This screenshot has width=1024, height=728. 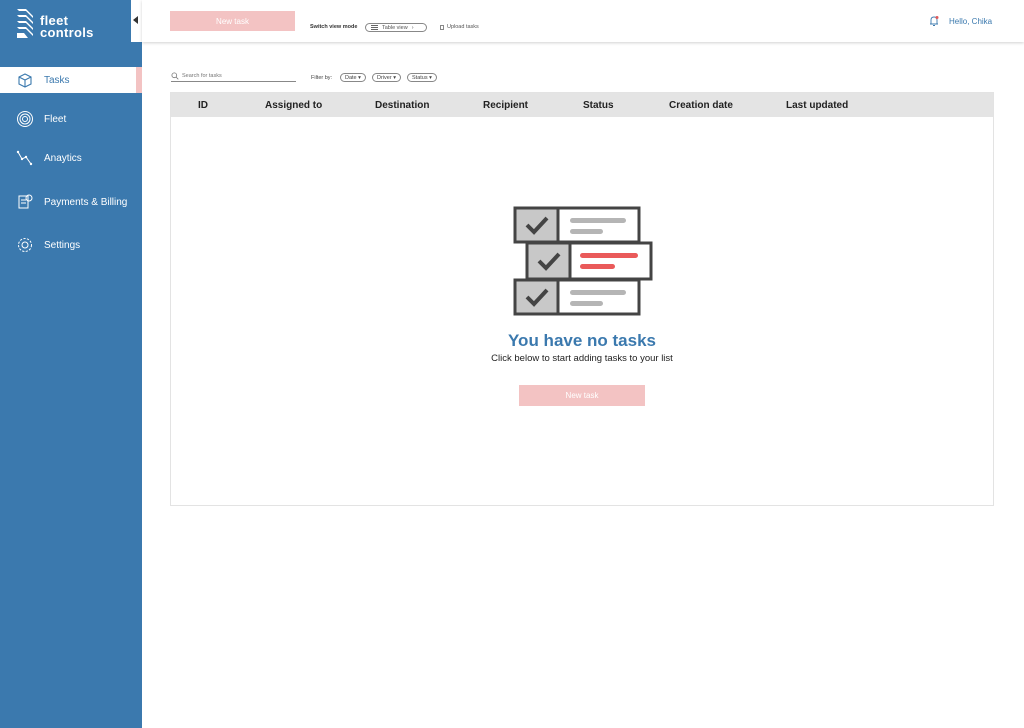 I want to click on search-input, so click(x=237, y=75).